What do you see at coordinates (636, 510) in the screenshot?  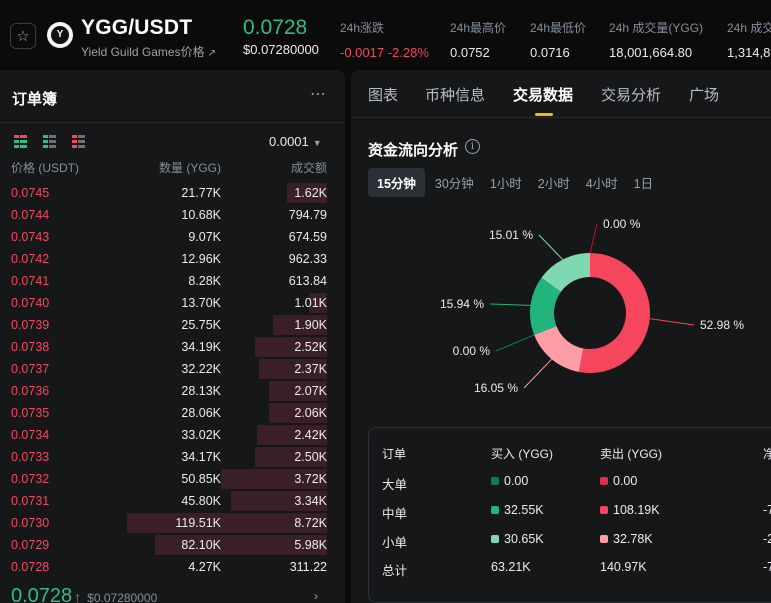 I see `row-medium-sell-value: 108.19K` at bounding box center [636, 510].